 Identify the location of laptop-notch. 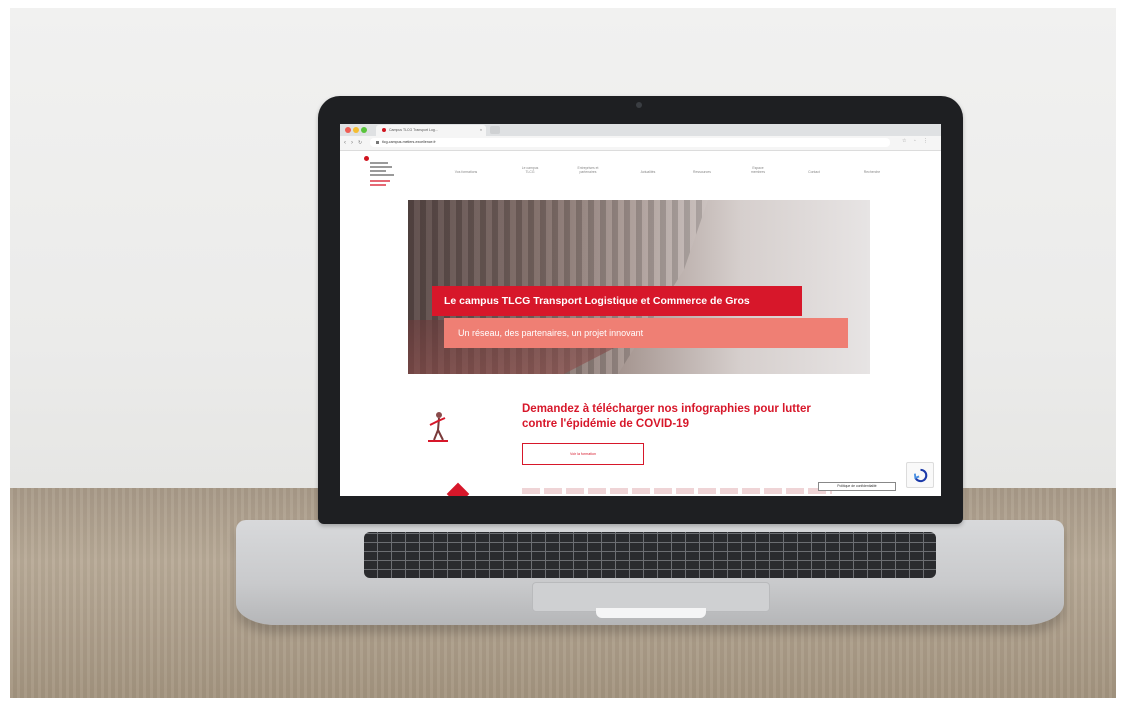
(651, 613).